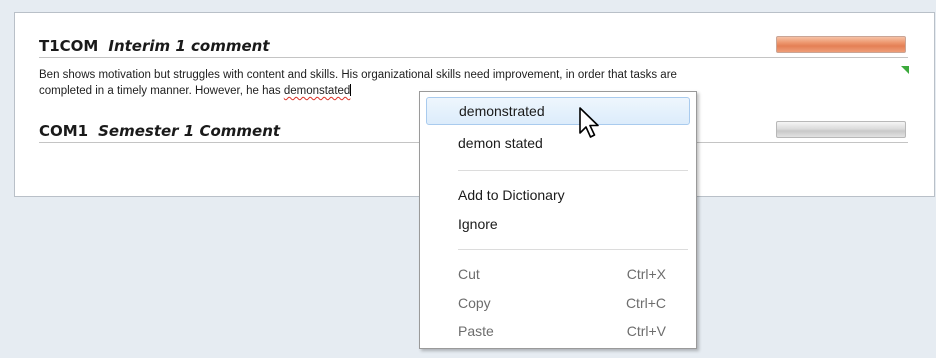 The height and width of the screenshot is (358, 936). Describe the element at coordinates (589, 122) in the screenshot. I see `mouse-pointer-arrow-icon` at that location.